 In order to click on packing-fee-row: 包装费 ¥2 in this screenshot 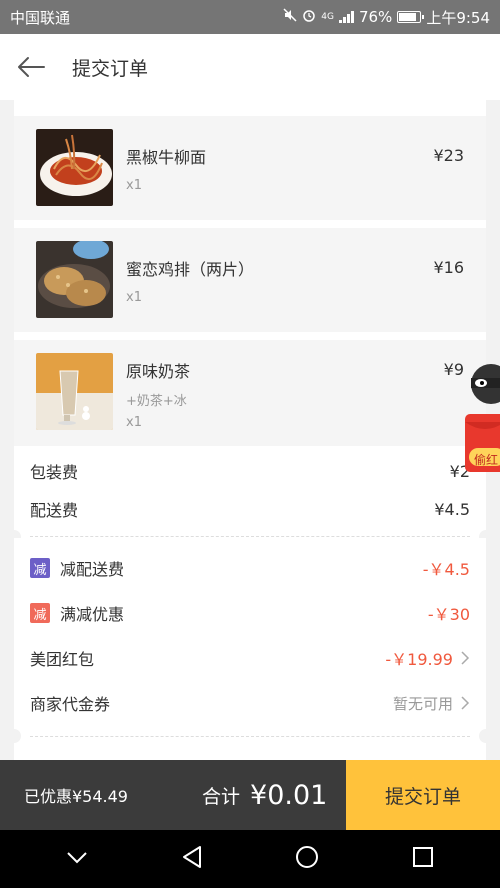, I will do `click(250, 471)`.